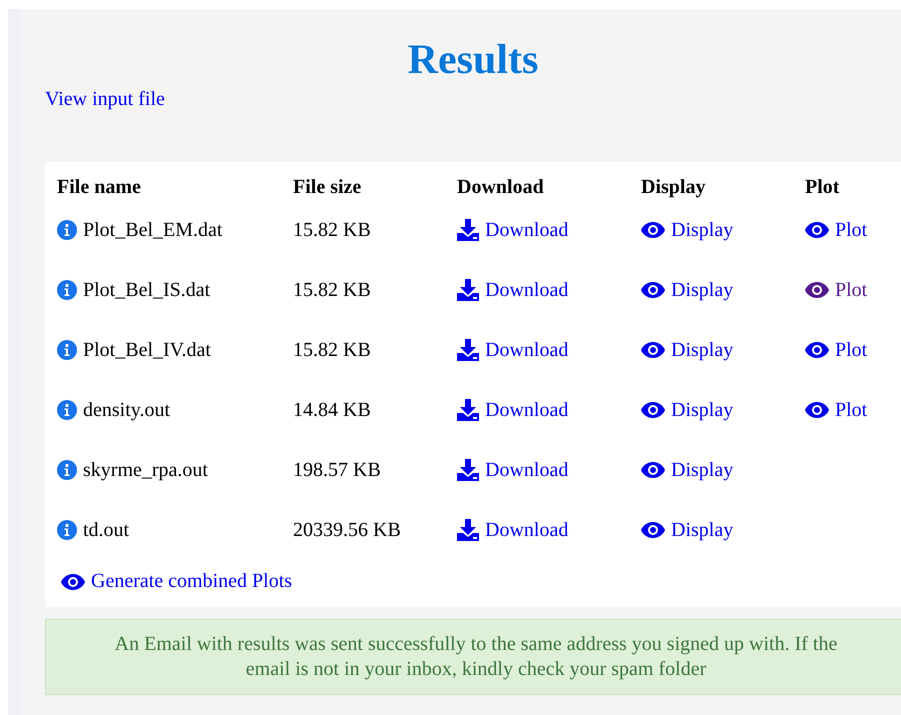  I want to click on column-header: File name, so click(99, 187).